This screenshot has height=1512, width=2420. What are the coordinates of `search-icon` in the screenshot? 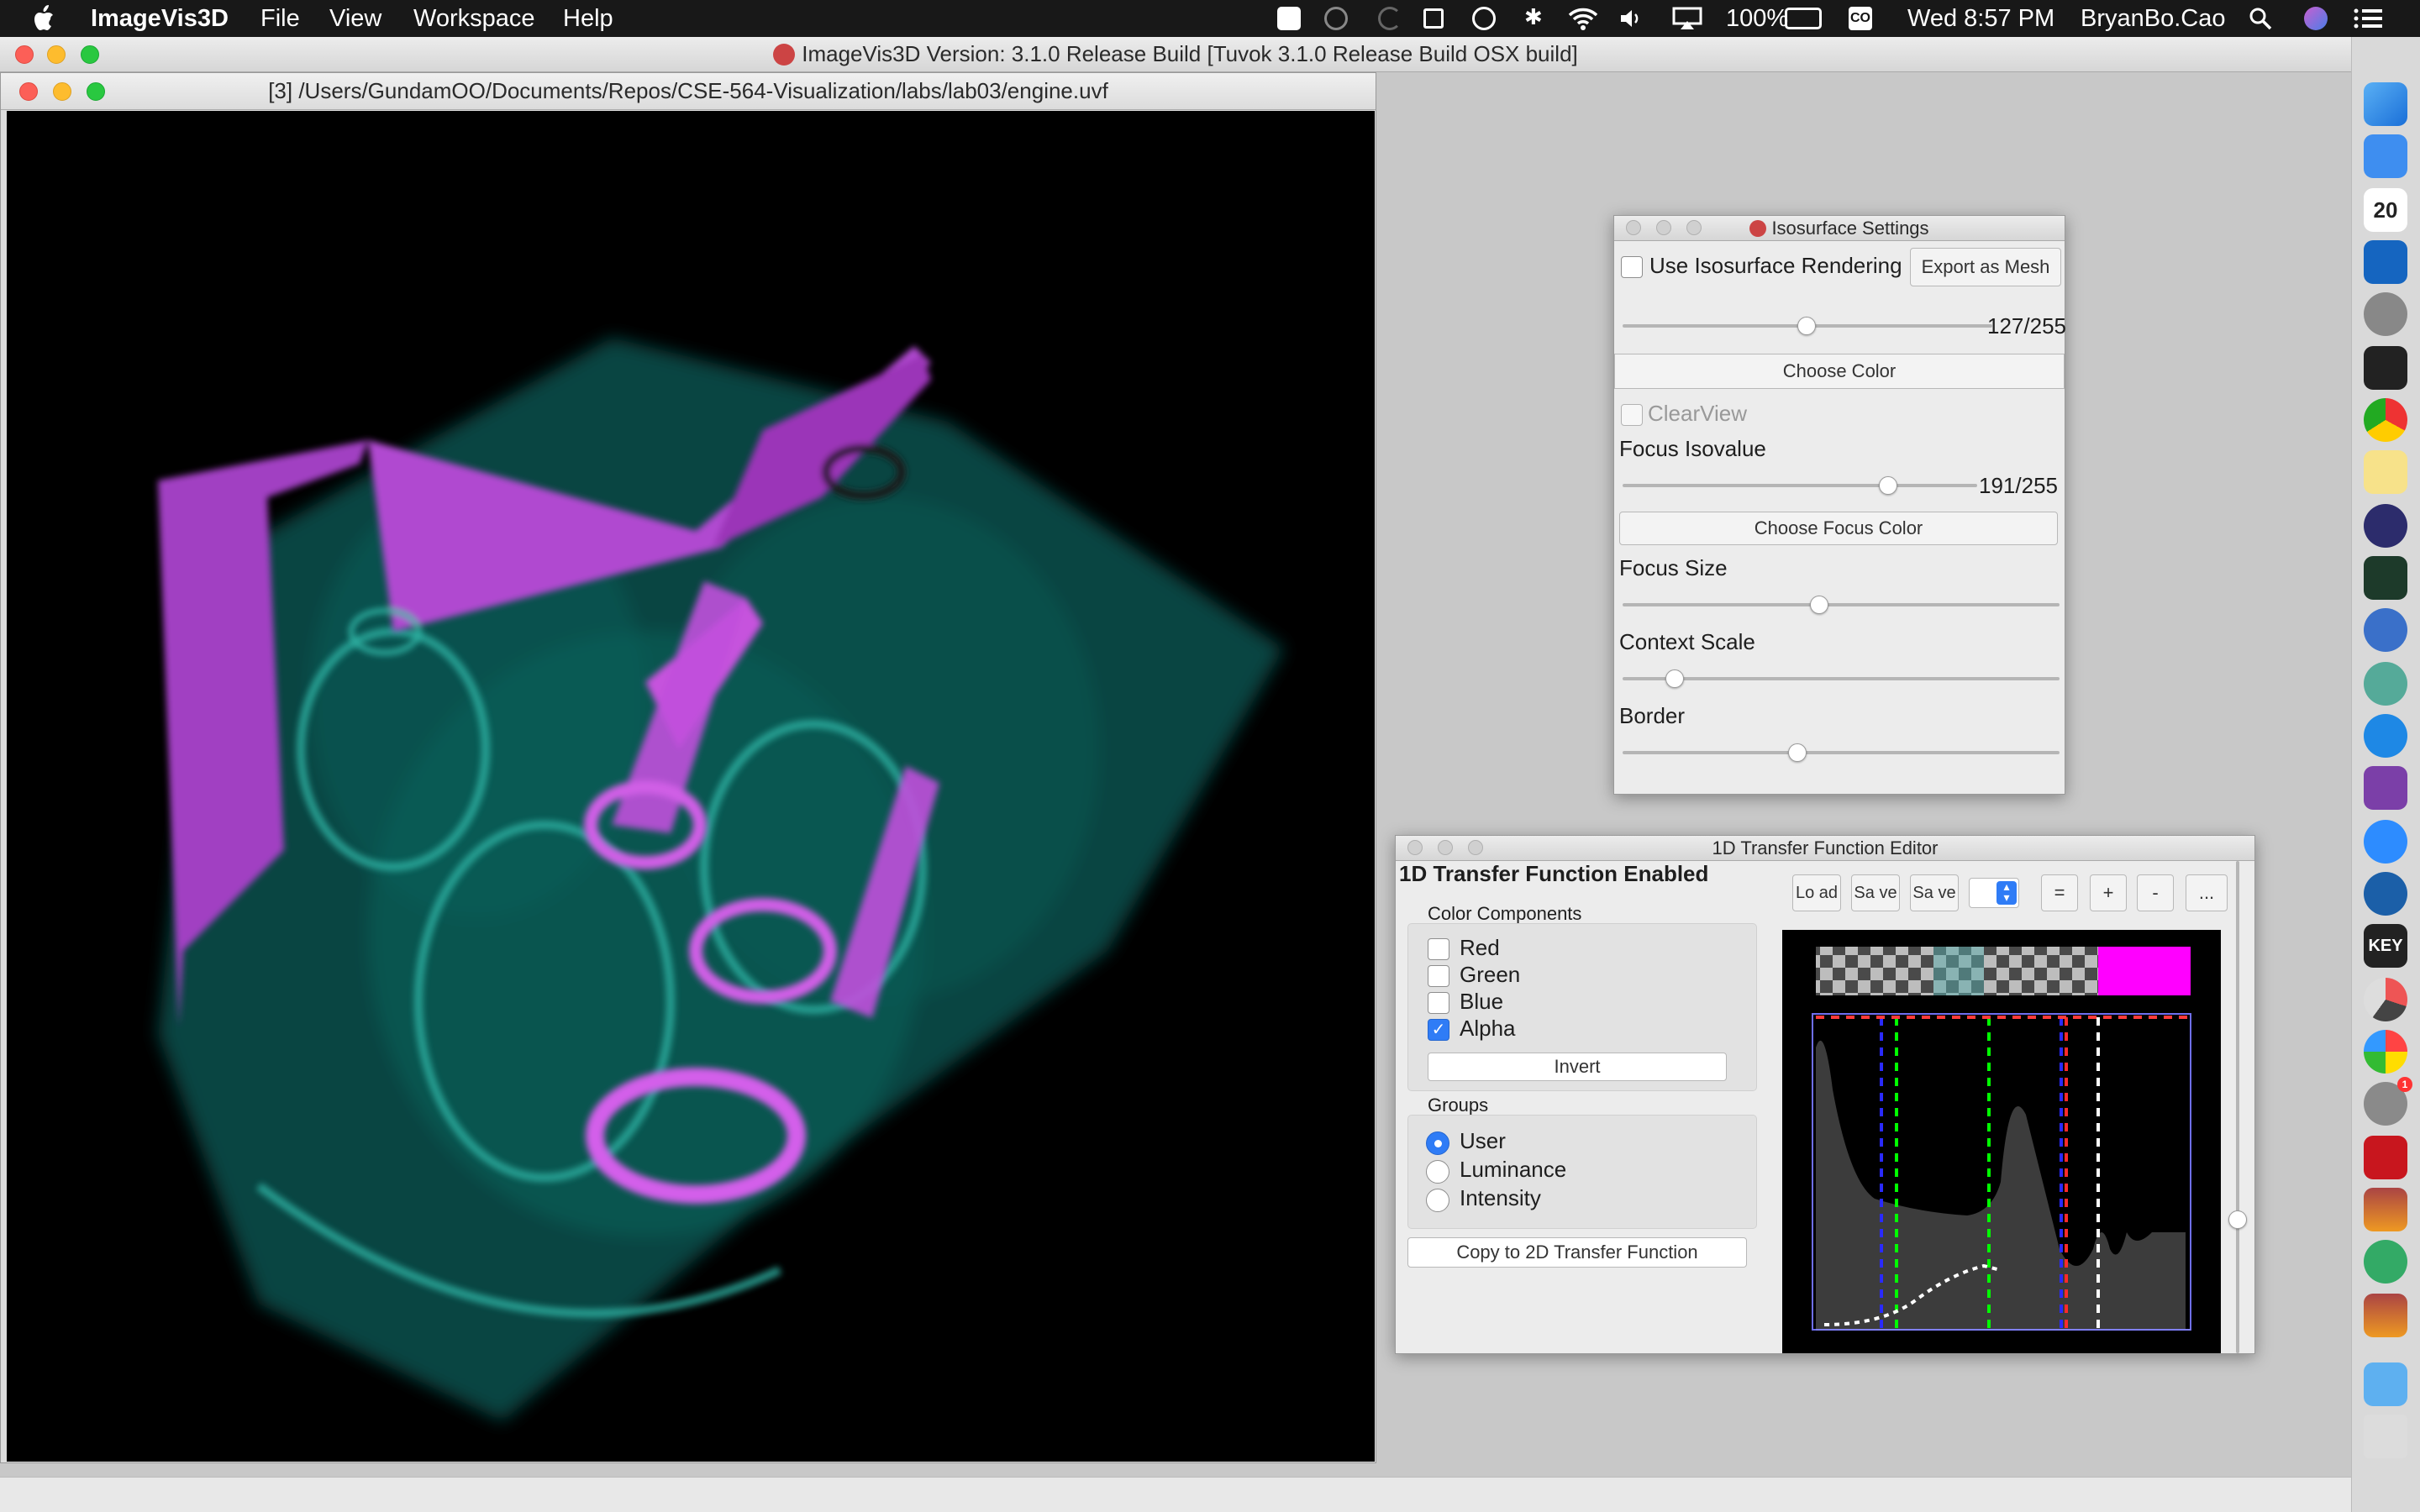 It's located at (2261, 18).